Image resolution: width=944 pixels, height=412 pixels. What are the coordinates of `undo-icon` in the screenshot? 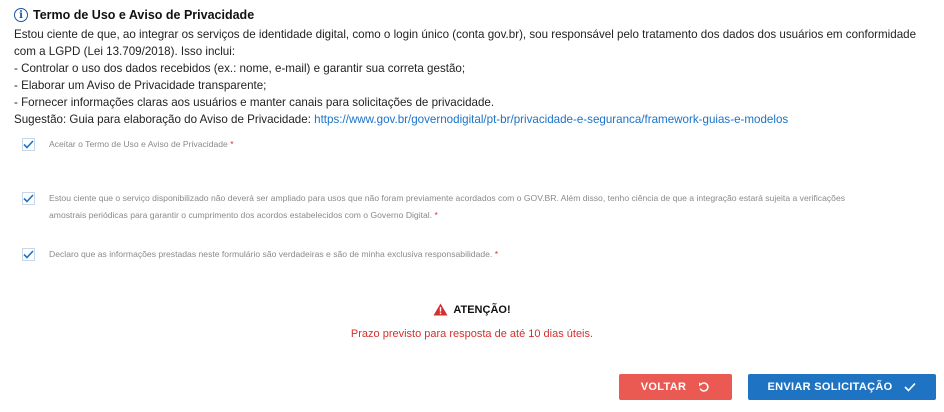 It's located at (704, 387).